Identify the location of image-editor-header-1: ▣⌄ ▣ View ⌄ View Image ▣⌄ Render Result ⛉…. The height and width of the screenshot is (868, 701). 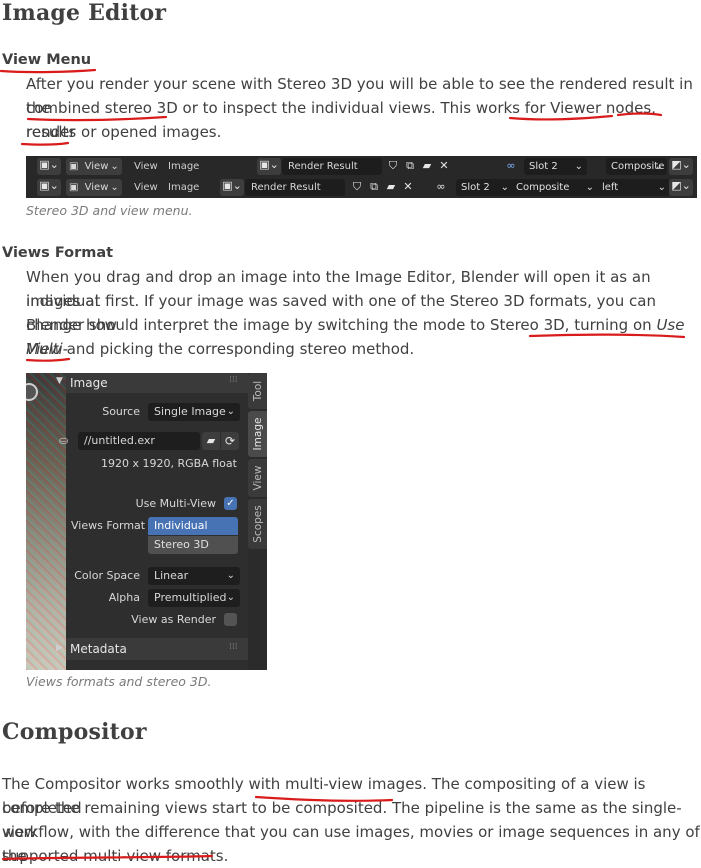
(361, 166).